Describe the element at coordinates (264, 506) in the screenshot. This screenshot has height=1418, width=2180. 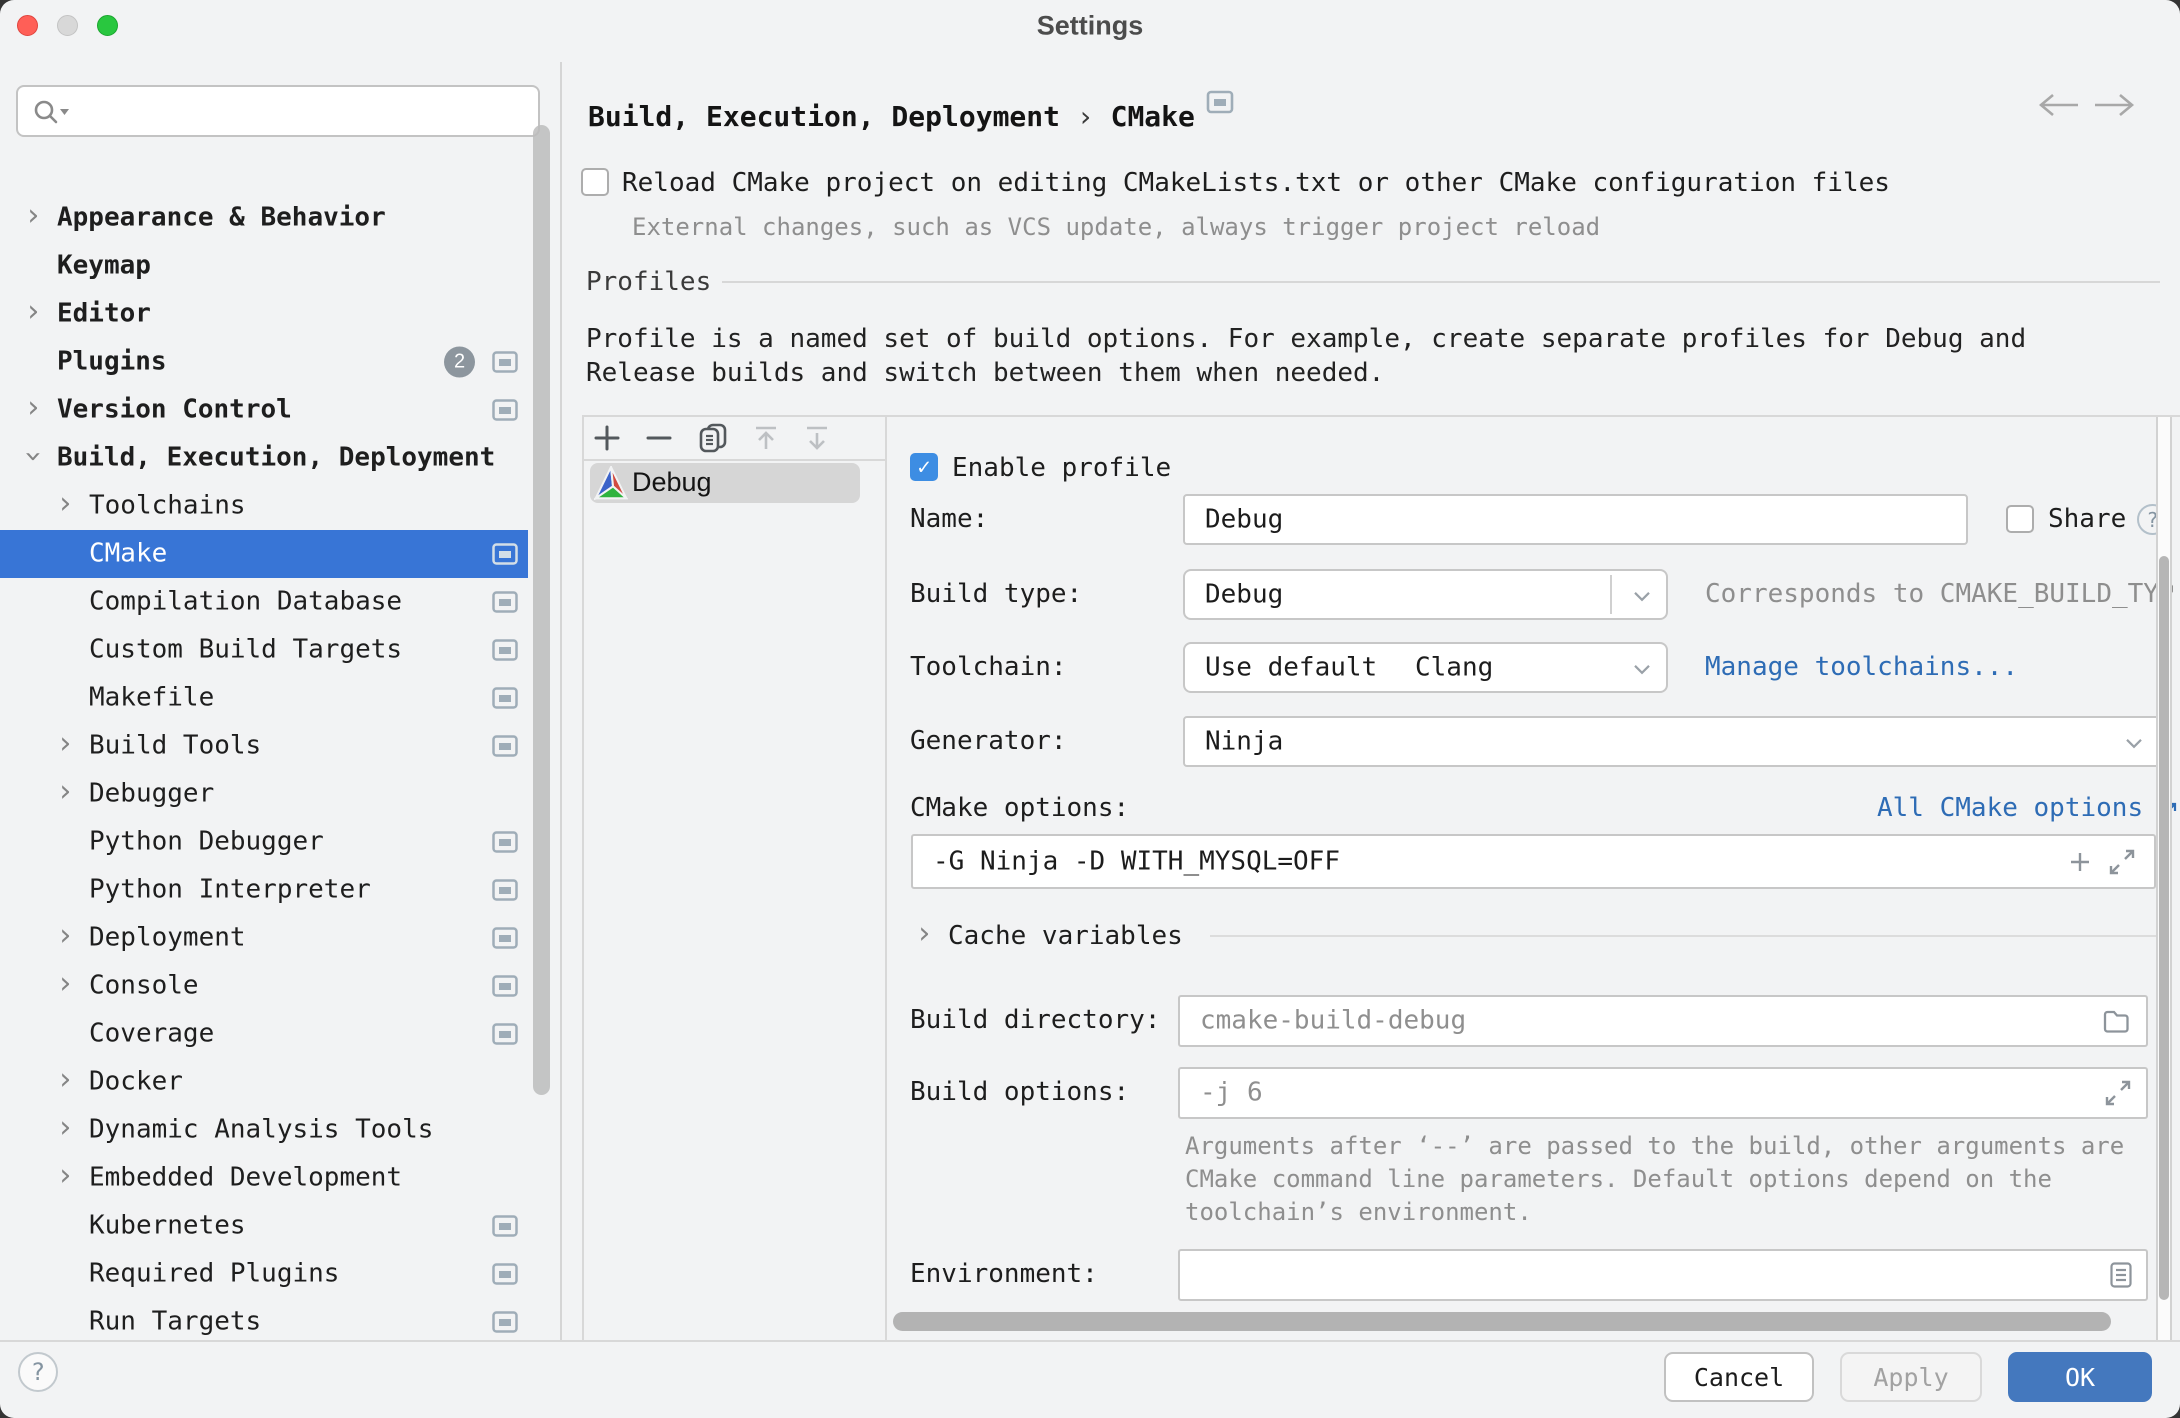
I see `sidebar-item-toolchains: › Toolchains` at that location.